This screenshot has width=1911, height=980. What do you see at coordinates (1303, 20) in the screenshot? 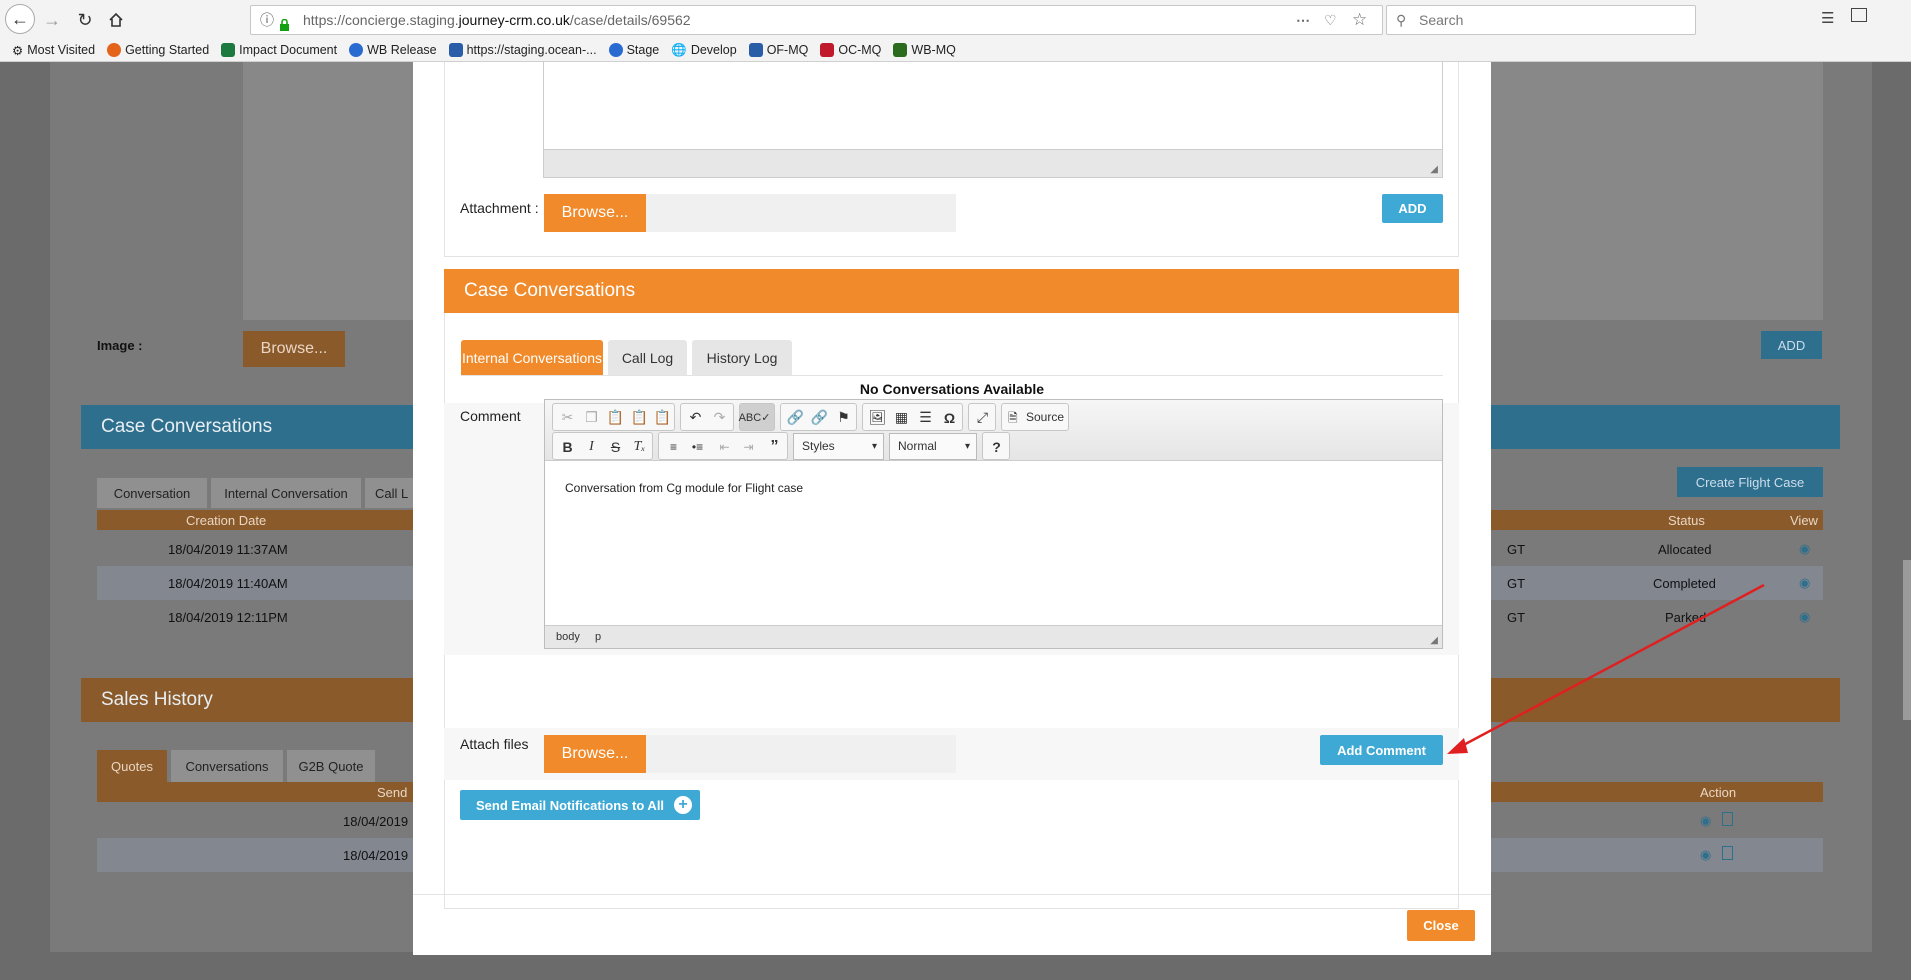
I see `more-icon: ⋯` at bounding box center [1303, 20].